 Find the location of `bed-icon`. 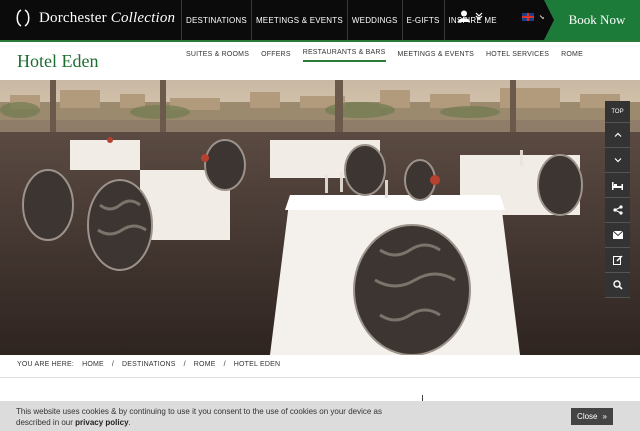

bed-icon is located at coordinates (617, 185).